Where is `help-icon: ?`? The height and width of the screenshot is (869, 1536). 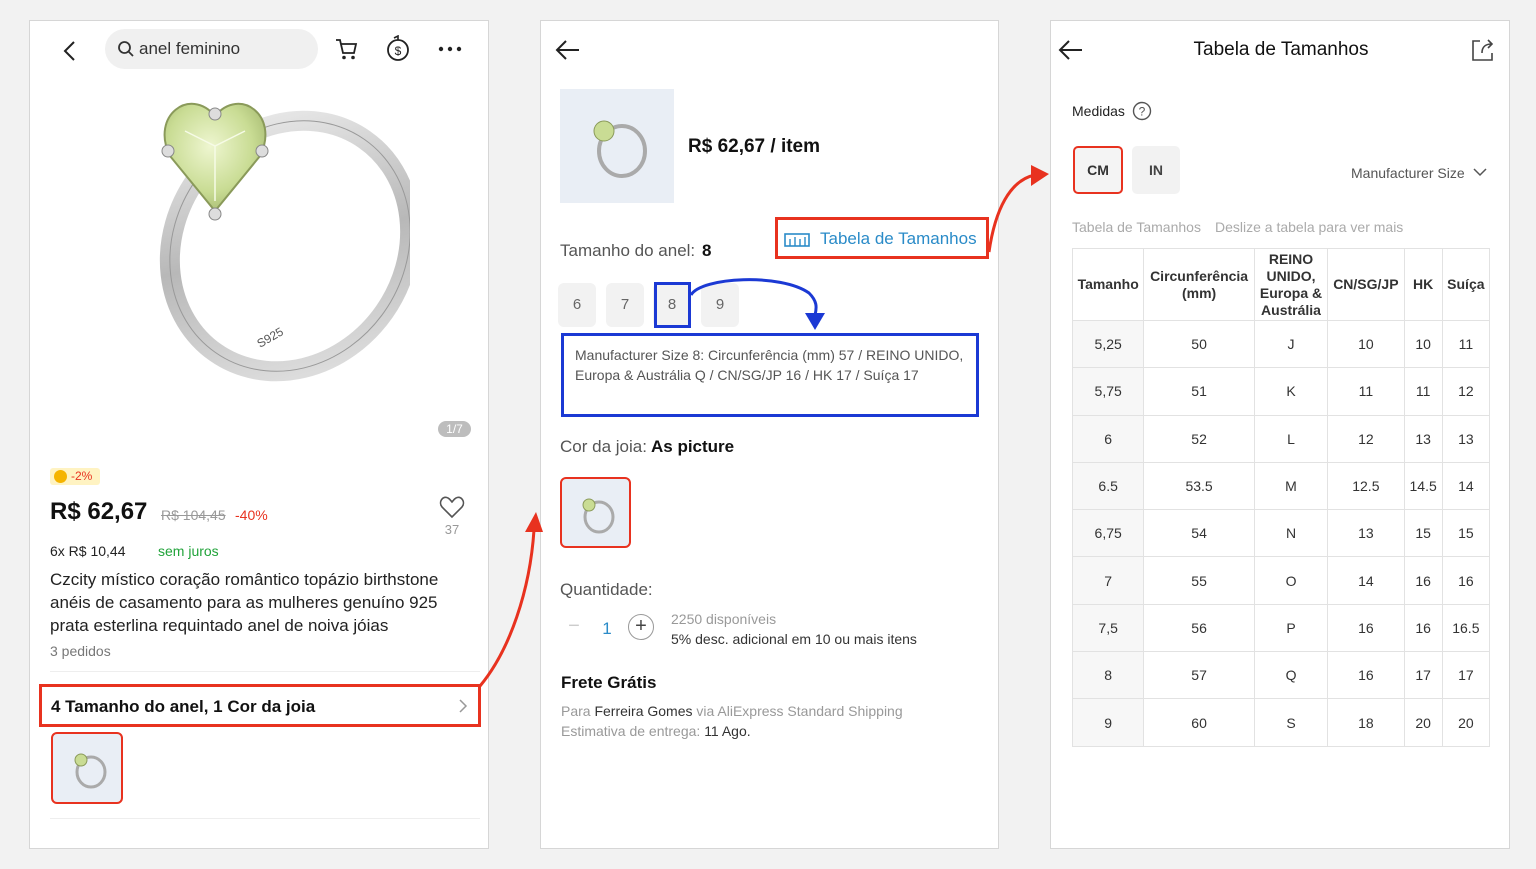 help-icon: ? is located at coordinates (1142, 111).